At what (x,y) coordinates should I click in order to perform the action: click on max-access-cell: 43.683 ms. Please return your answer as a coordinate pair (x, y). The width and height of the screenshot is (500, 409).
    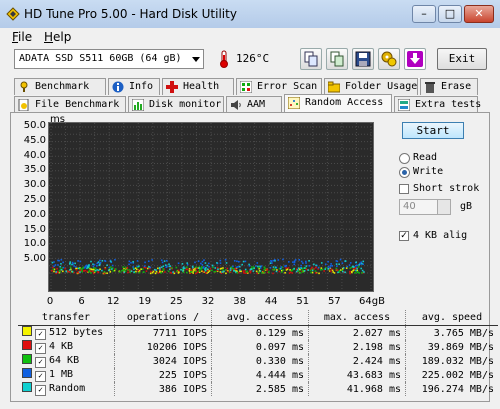
    Looking at the image, I should click on (357, 375).